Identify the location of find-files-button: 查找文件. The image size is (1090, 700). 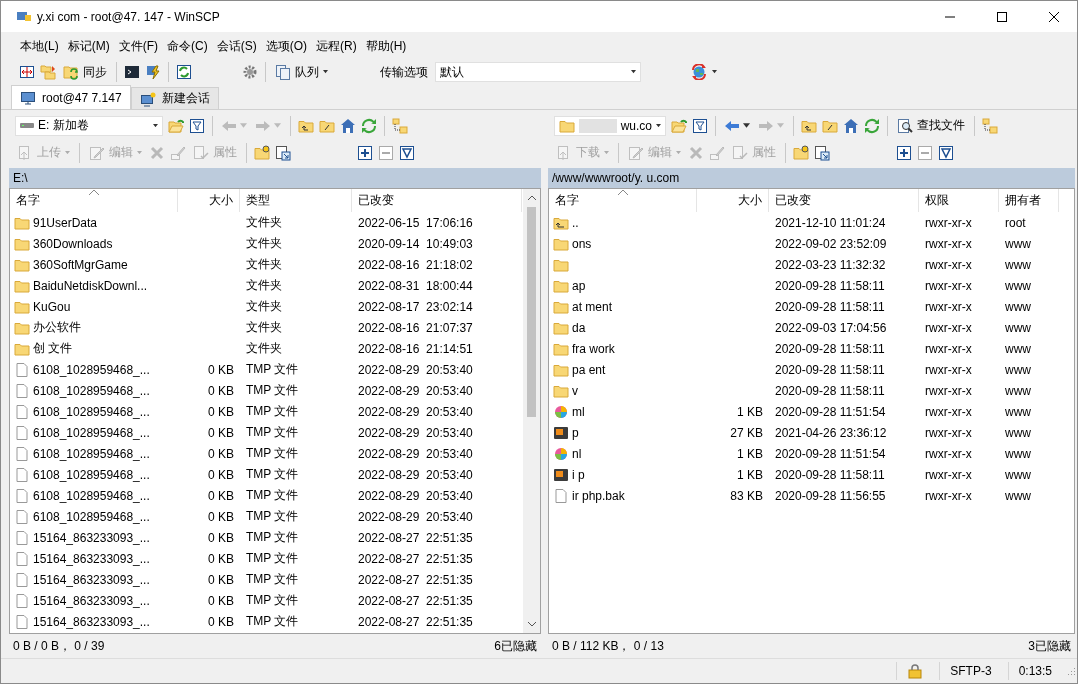
(931, 125).